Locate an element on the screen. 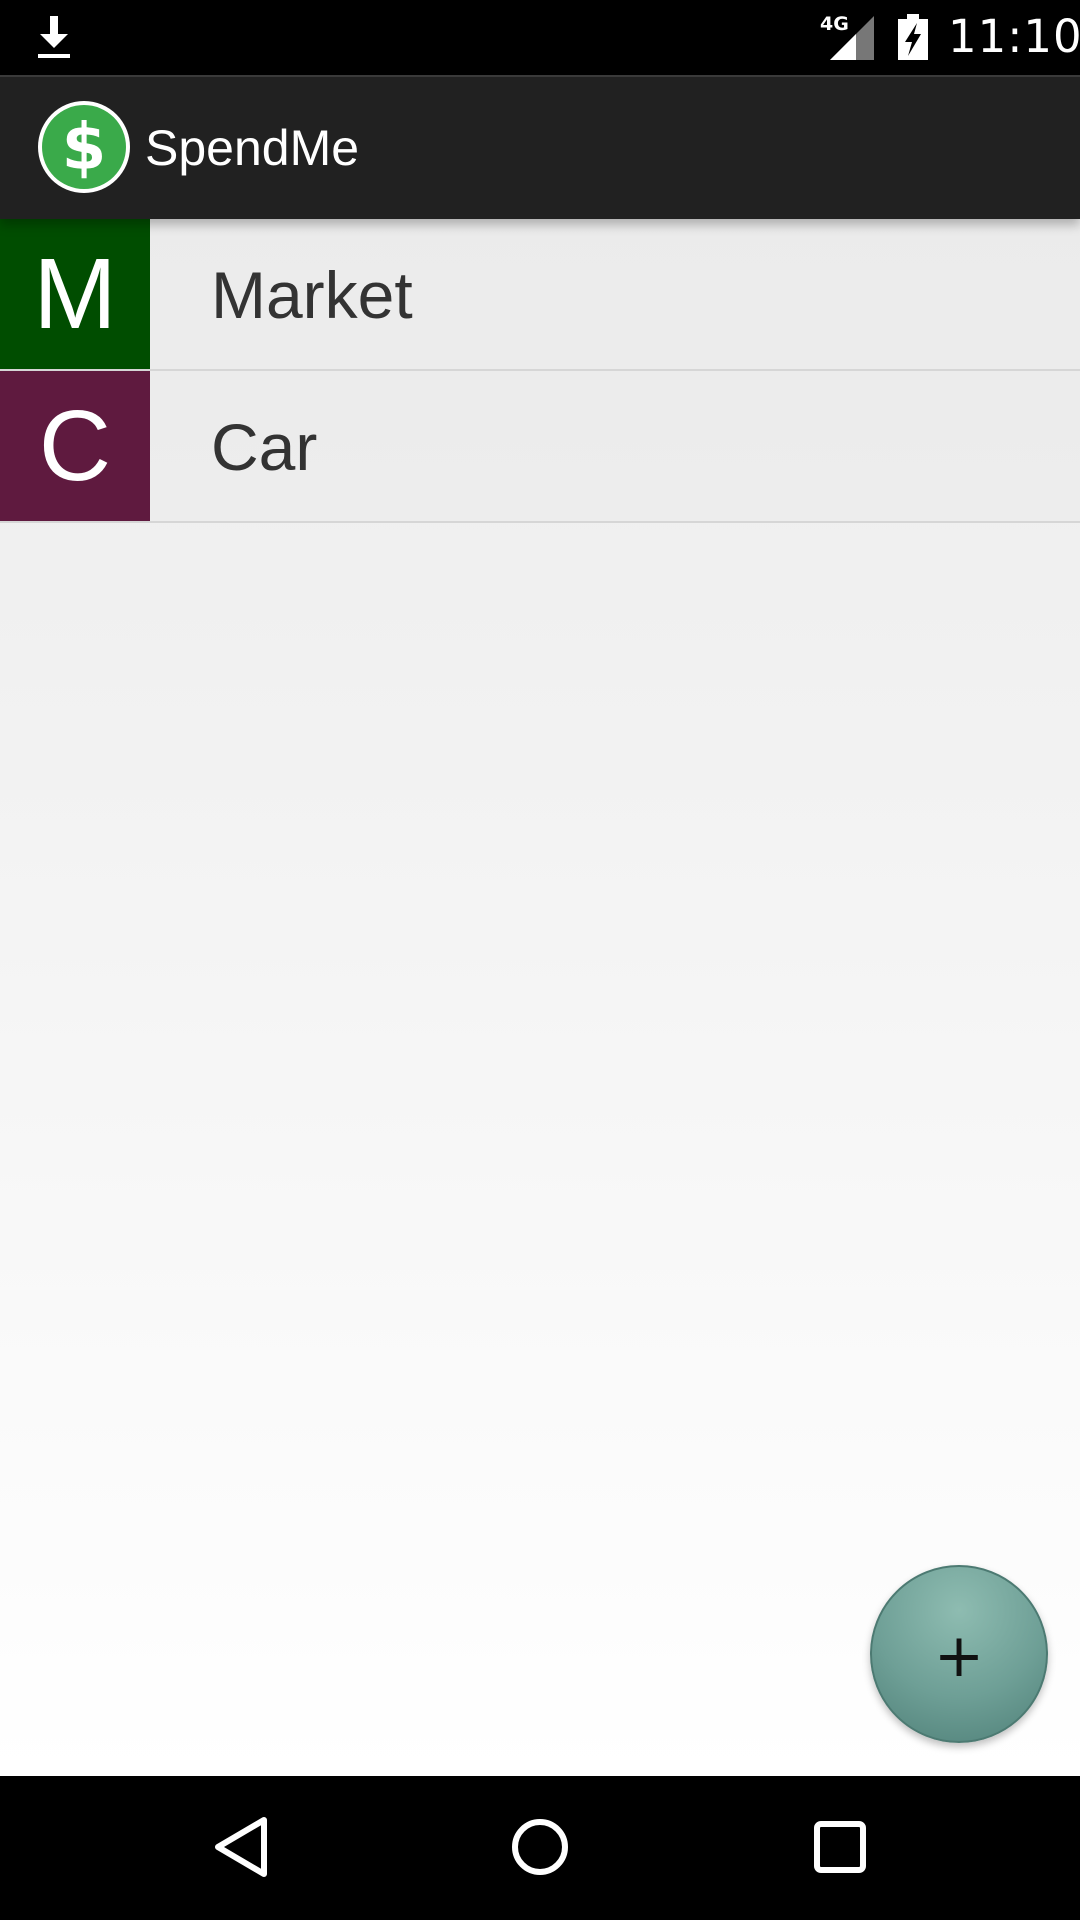  category-label: Market is located at coordinates (312, 295).